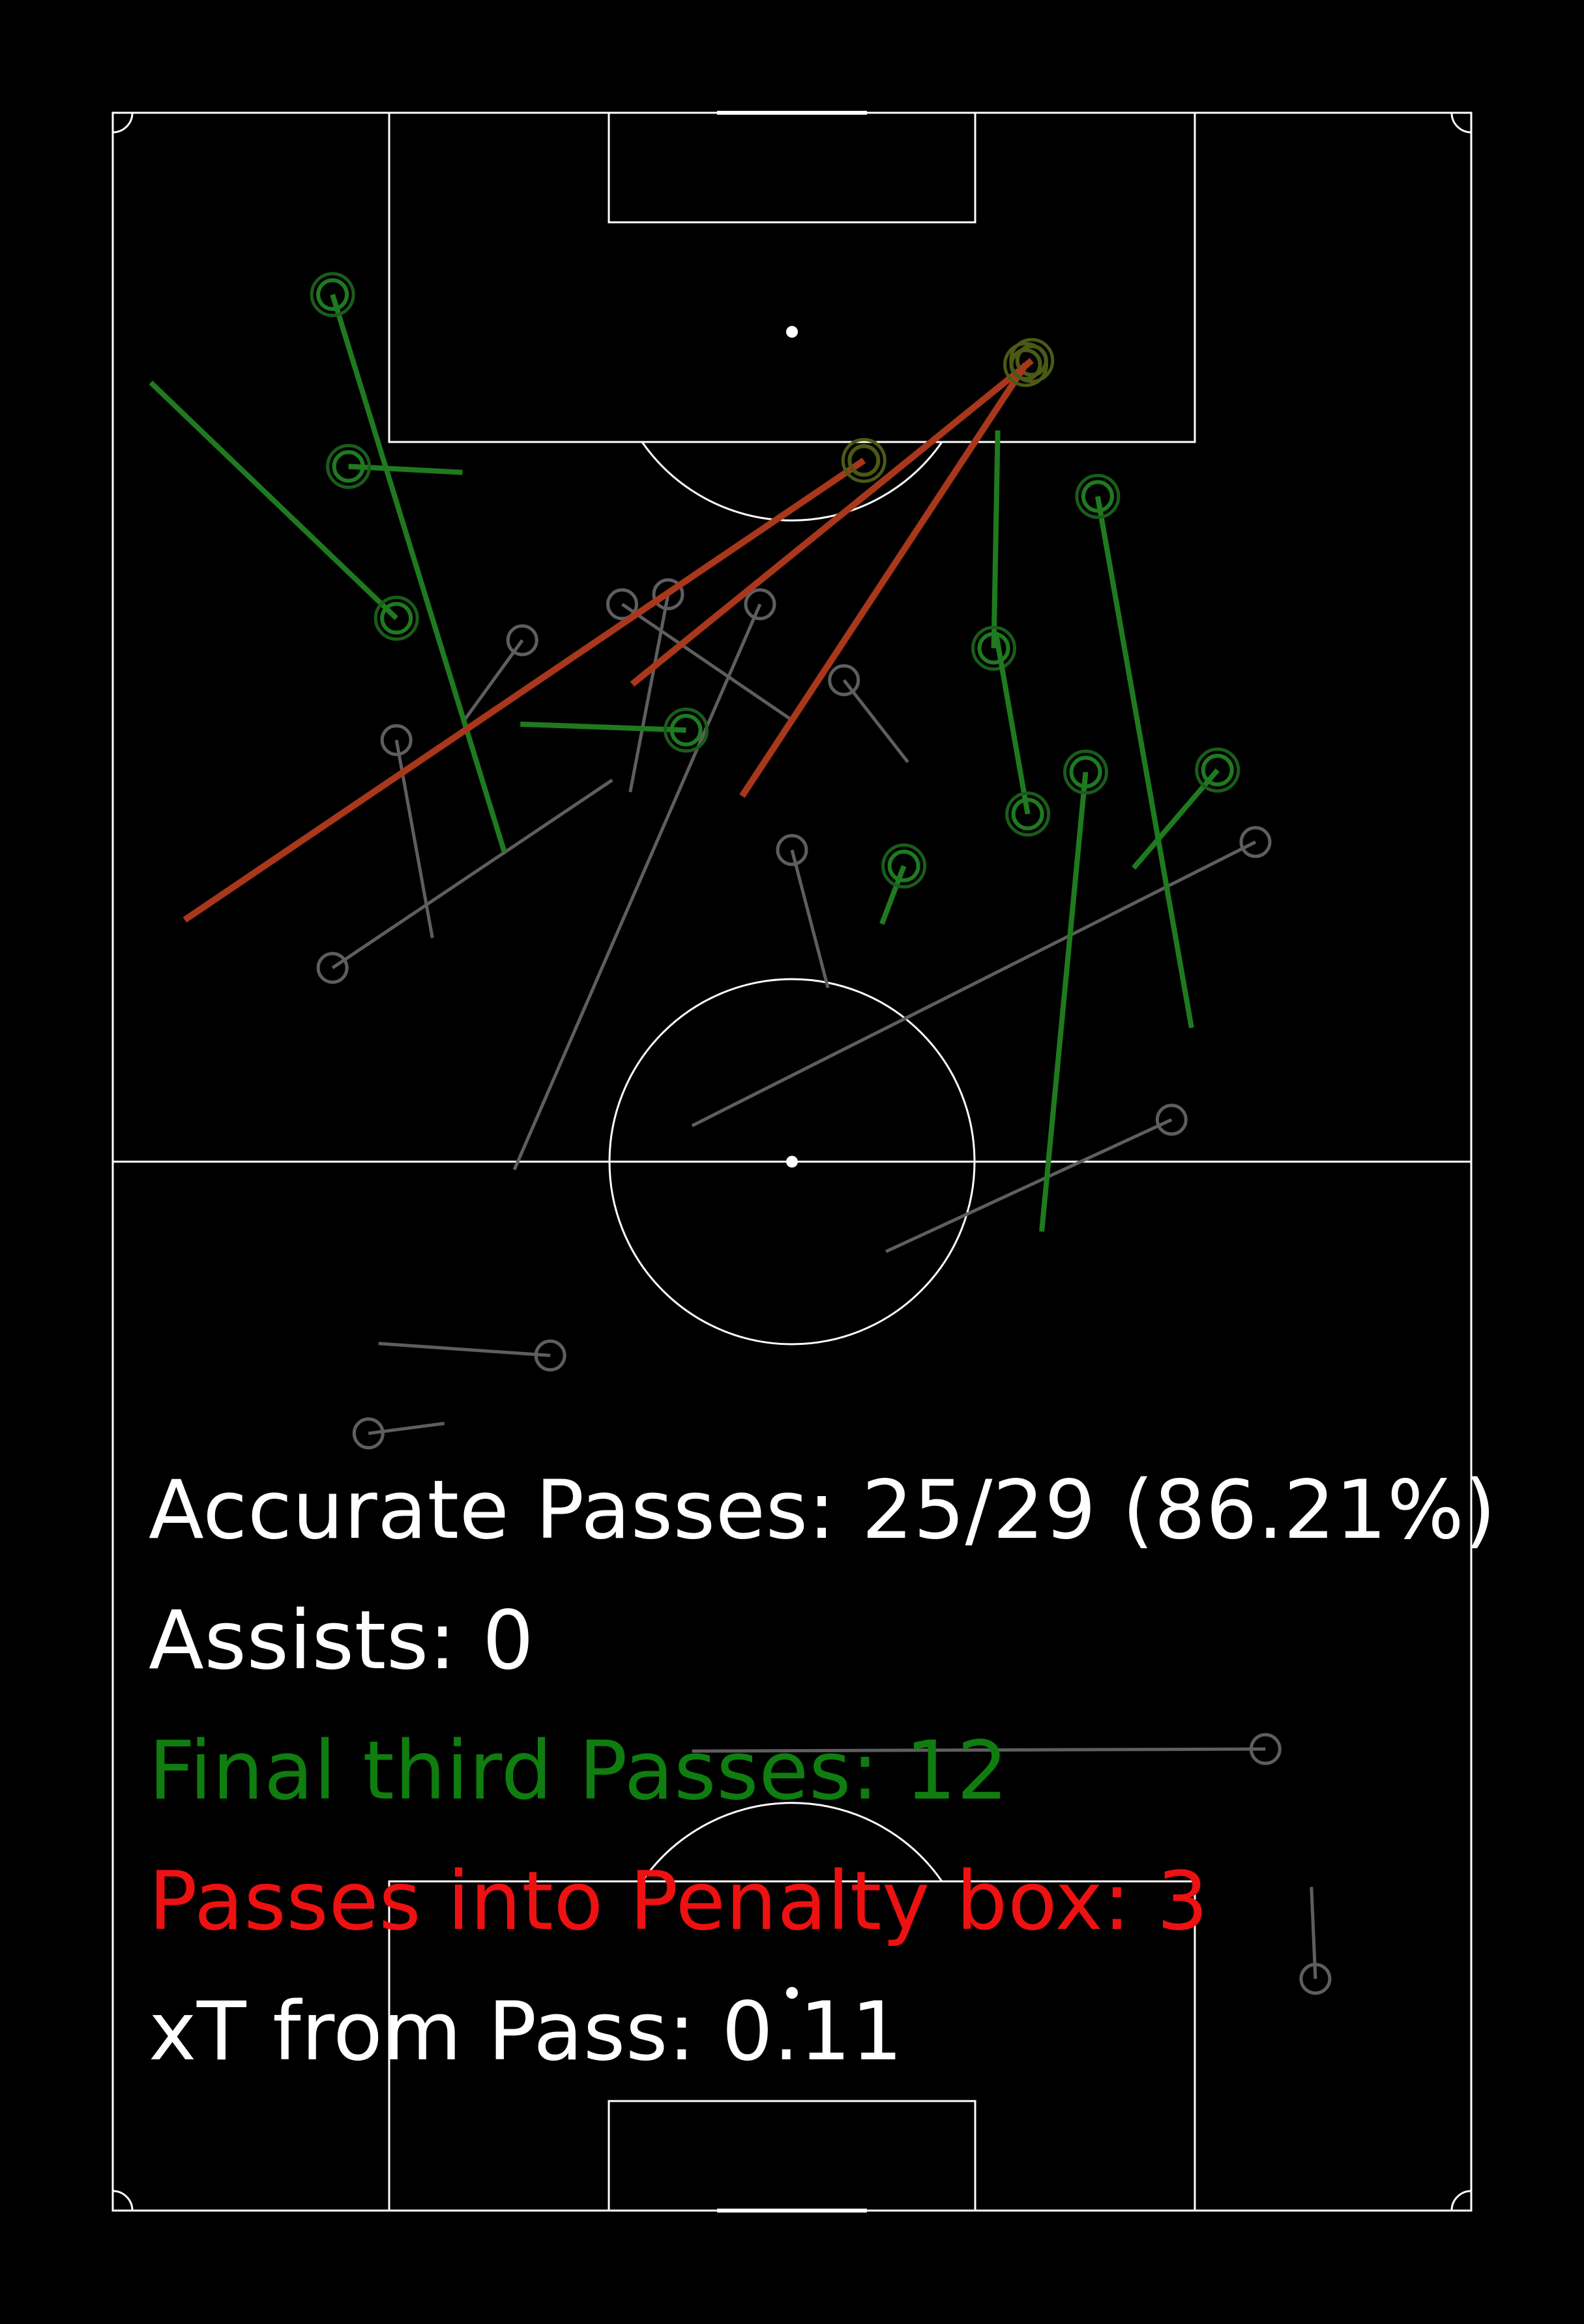 This screenshot has width=1584, height=2324. I want to click on top-six-yard-box, so click(792, 167).